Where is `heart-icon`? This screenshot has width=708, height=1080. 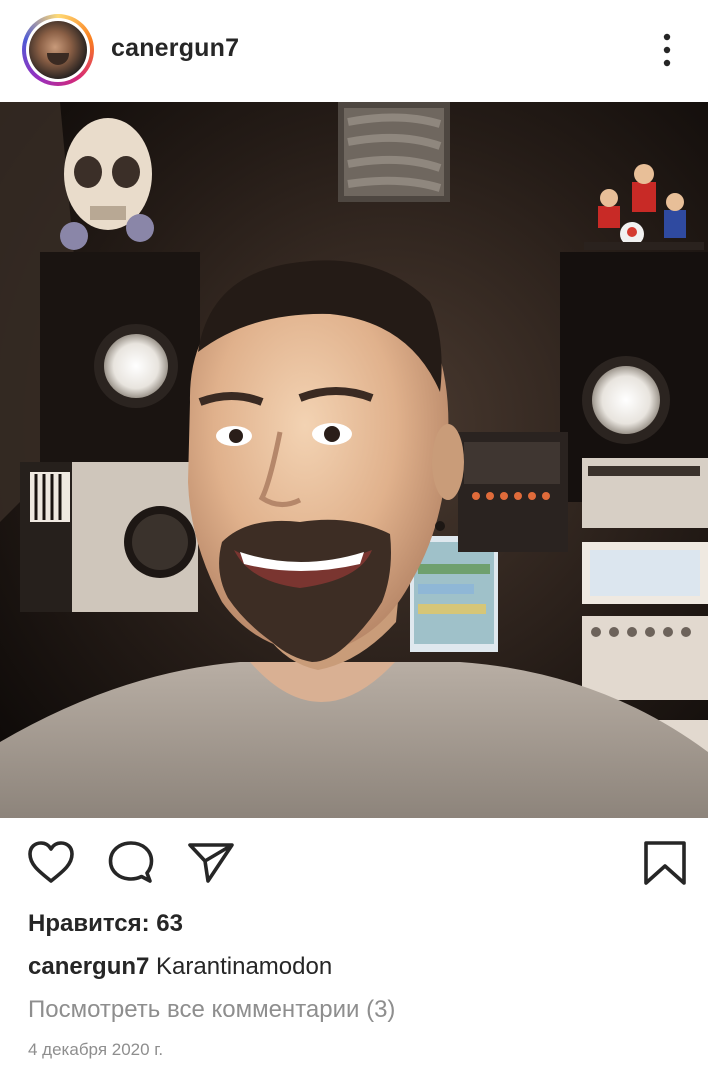 heart-icon is located at coordinates (51, 863).